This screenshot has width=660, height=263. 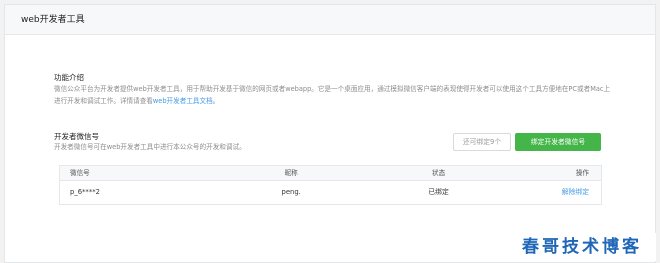 I want to click on column-header-nickname: 昵称, so click(x=291, y=173).